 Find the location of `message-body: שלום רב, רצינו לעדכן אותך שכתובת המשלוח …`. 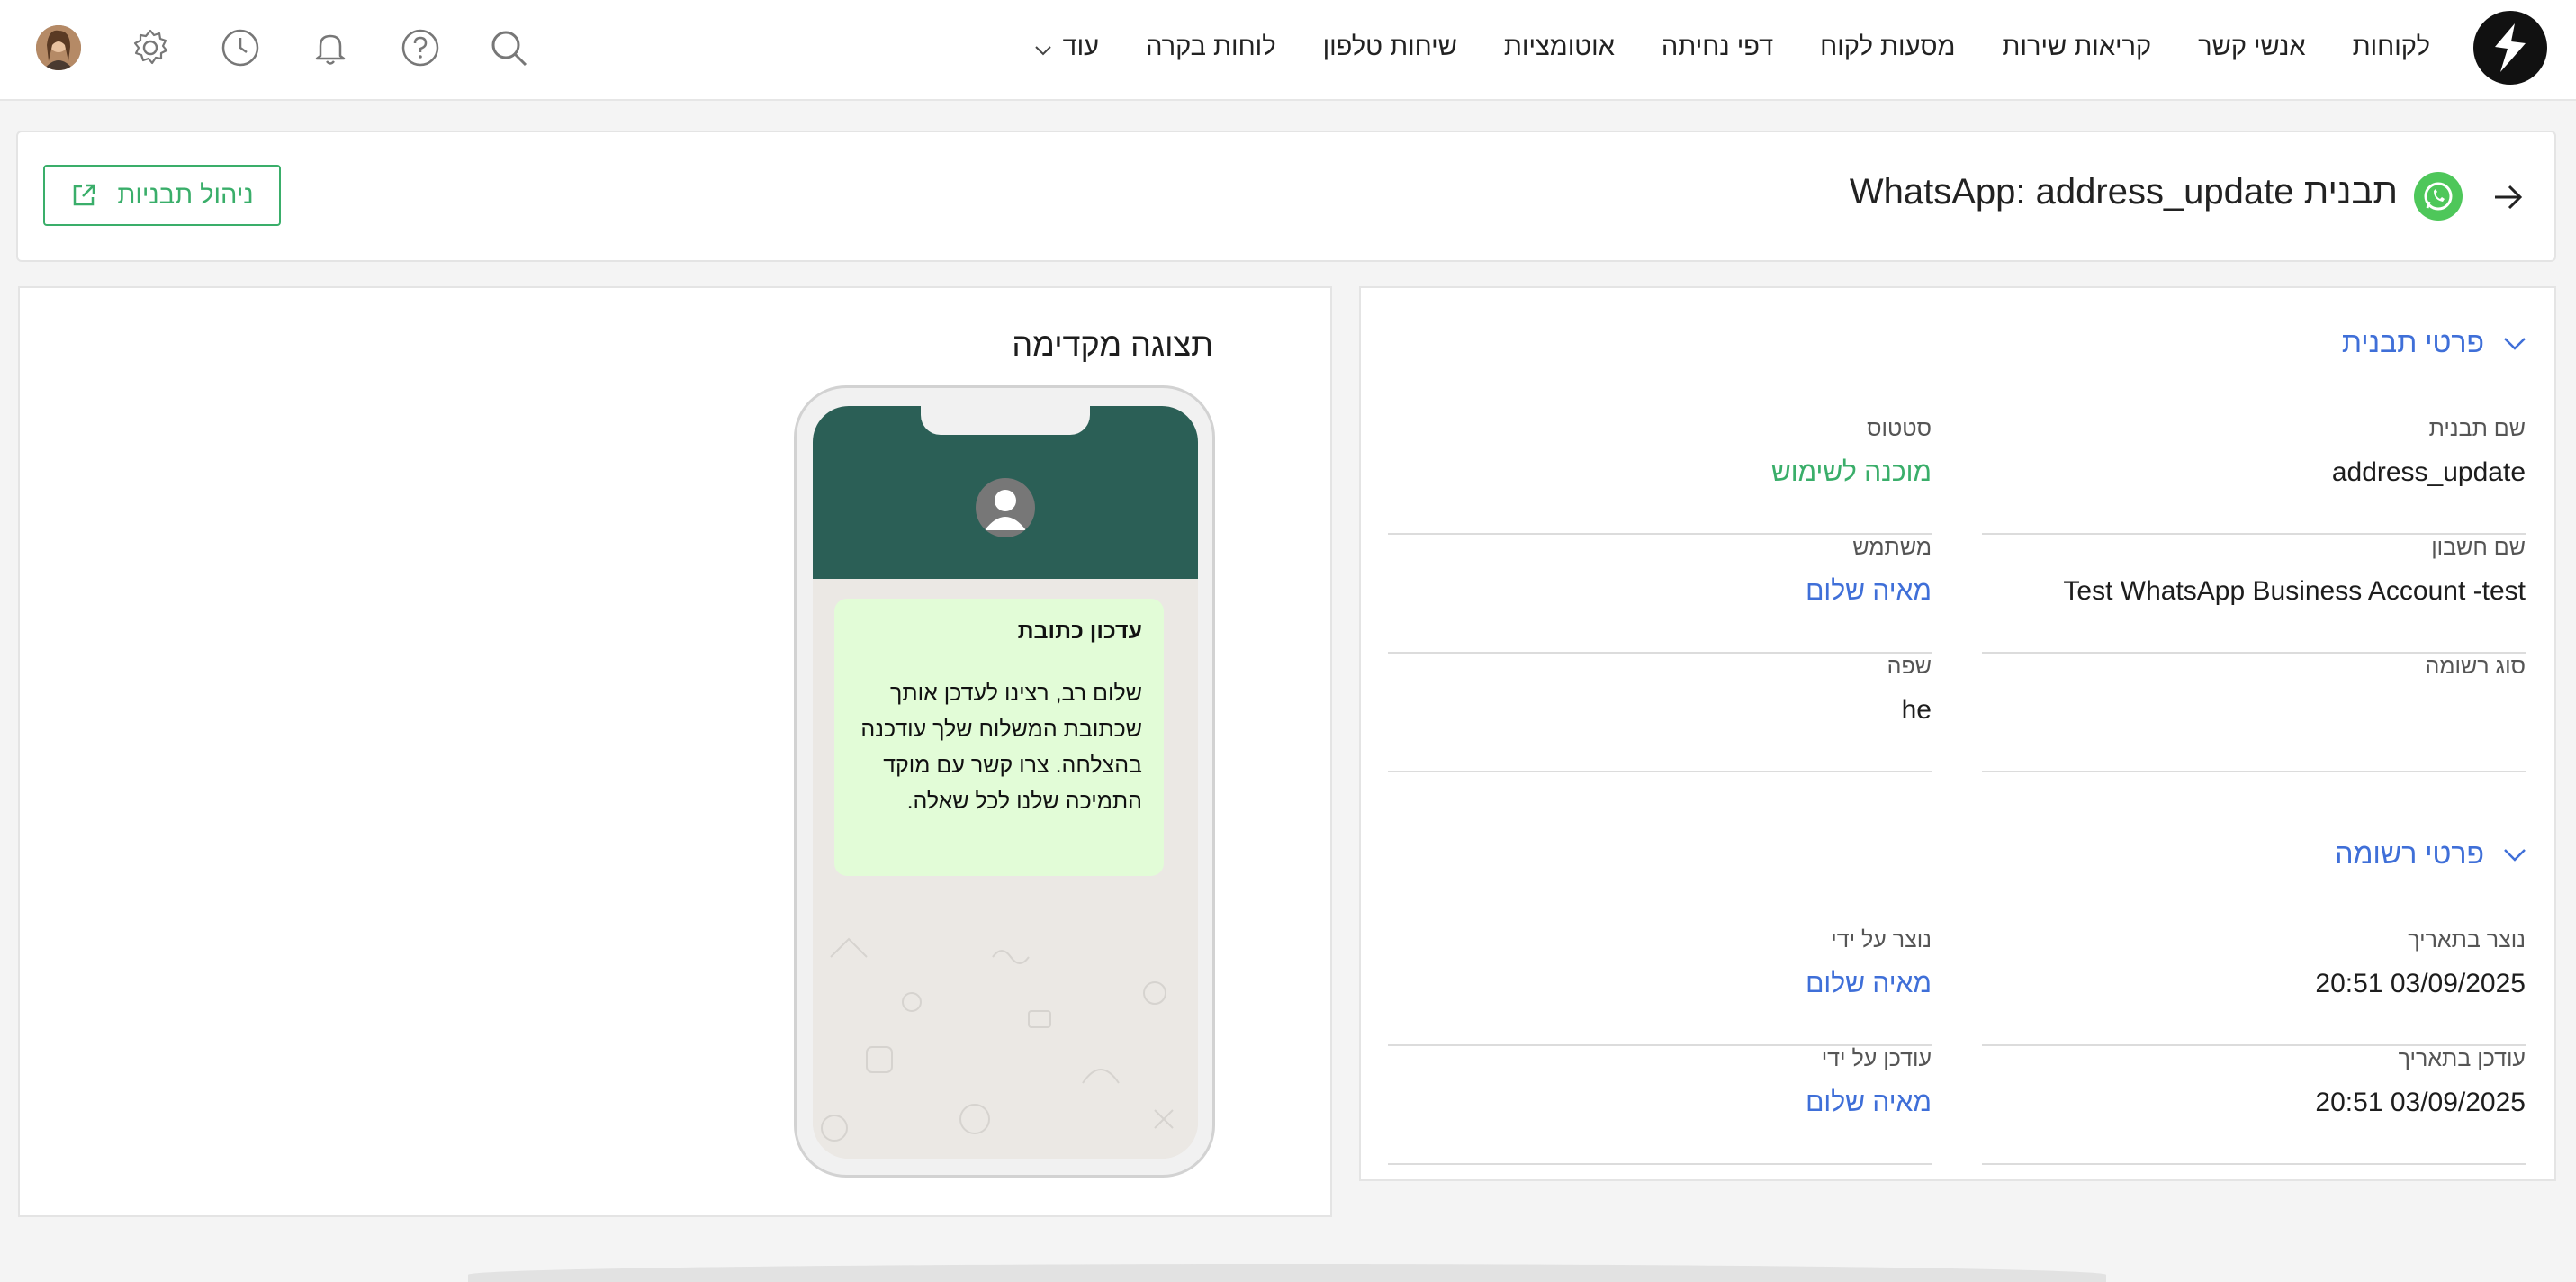

message-body: שלום רב, רצינו לעדכן אותך שכתובת המשלוח … is located at coordinates (1001, 747).